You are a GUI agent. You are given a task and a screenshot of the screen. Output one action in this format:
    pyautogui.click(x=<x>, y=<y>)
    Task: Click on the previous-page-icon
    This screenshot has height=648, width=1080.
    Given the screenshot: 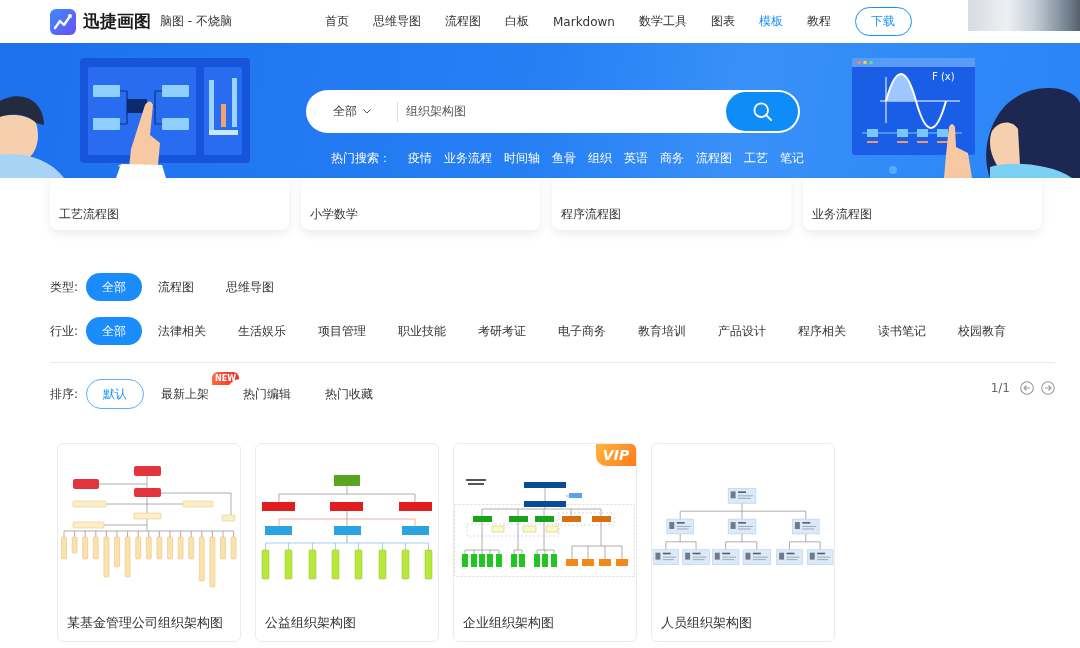 What is the action you would take?
    pyautogui.click(x=1027, y=388)
    